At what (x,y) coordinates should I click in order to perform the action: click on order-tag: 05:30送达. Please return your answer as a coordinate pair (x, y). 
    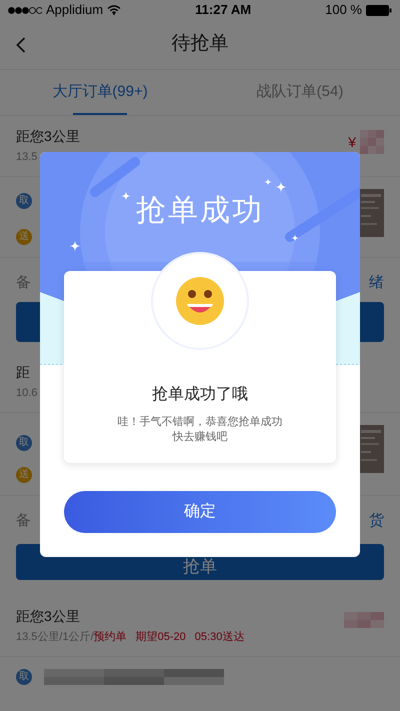
    Looking at the image, I should click on (219, 637).